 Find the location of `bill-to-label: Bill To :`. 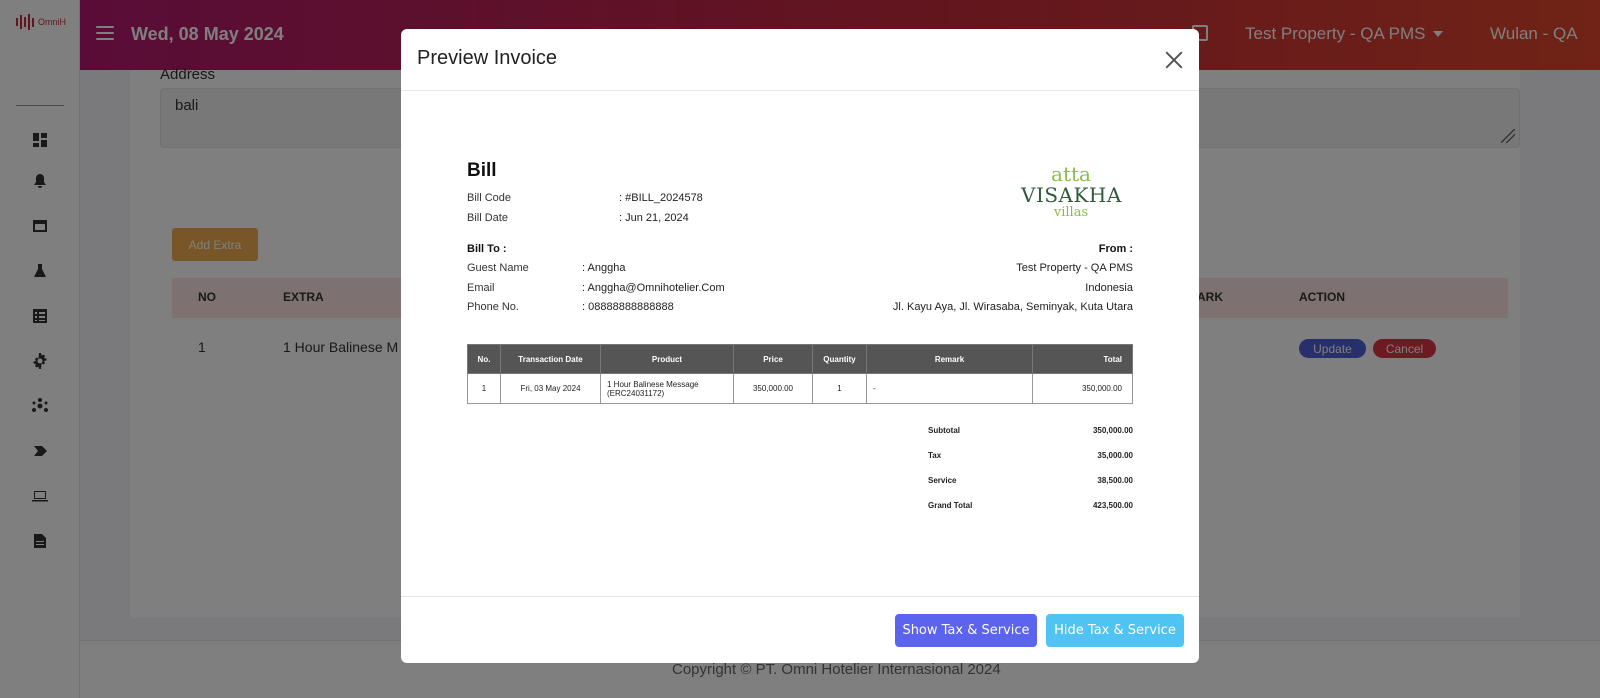

bill-to-label: Bill To : is located at coordinates (487, 249).